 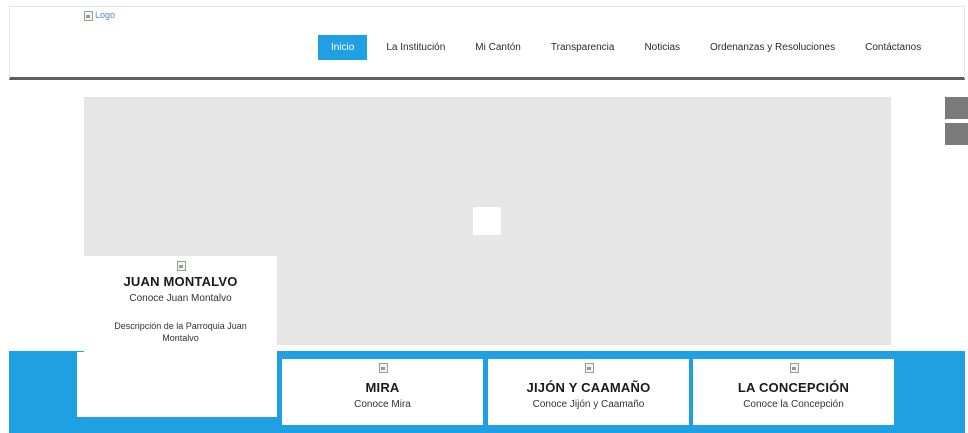 I want to click on card-title: JUAN MONTALVO, so click(x=180, y=281).